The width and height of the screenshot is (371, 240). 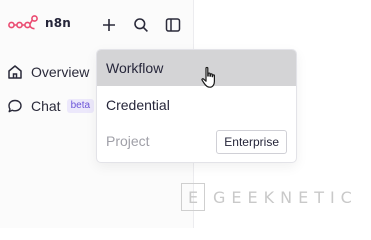 I want to click on menu-item-workflow: Workflow, so click(x=196, y=68).